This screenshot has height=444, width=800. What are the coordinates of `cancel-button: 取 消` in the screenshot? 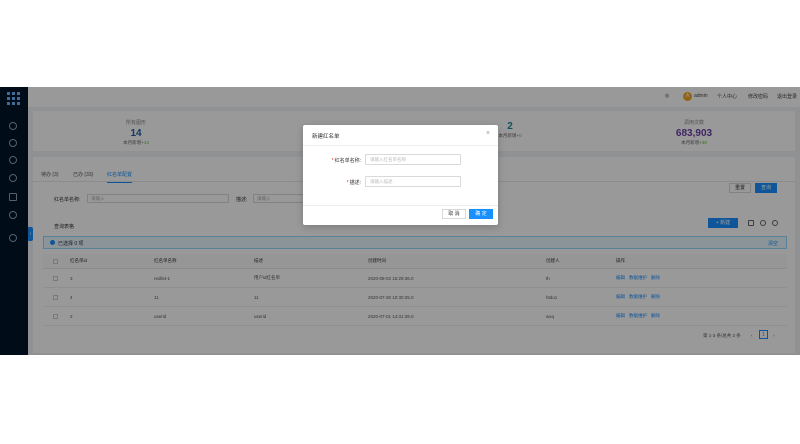 It's located at (454, 214).